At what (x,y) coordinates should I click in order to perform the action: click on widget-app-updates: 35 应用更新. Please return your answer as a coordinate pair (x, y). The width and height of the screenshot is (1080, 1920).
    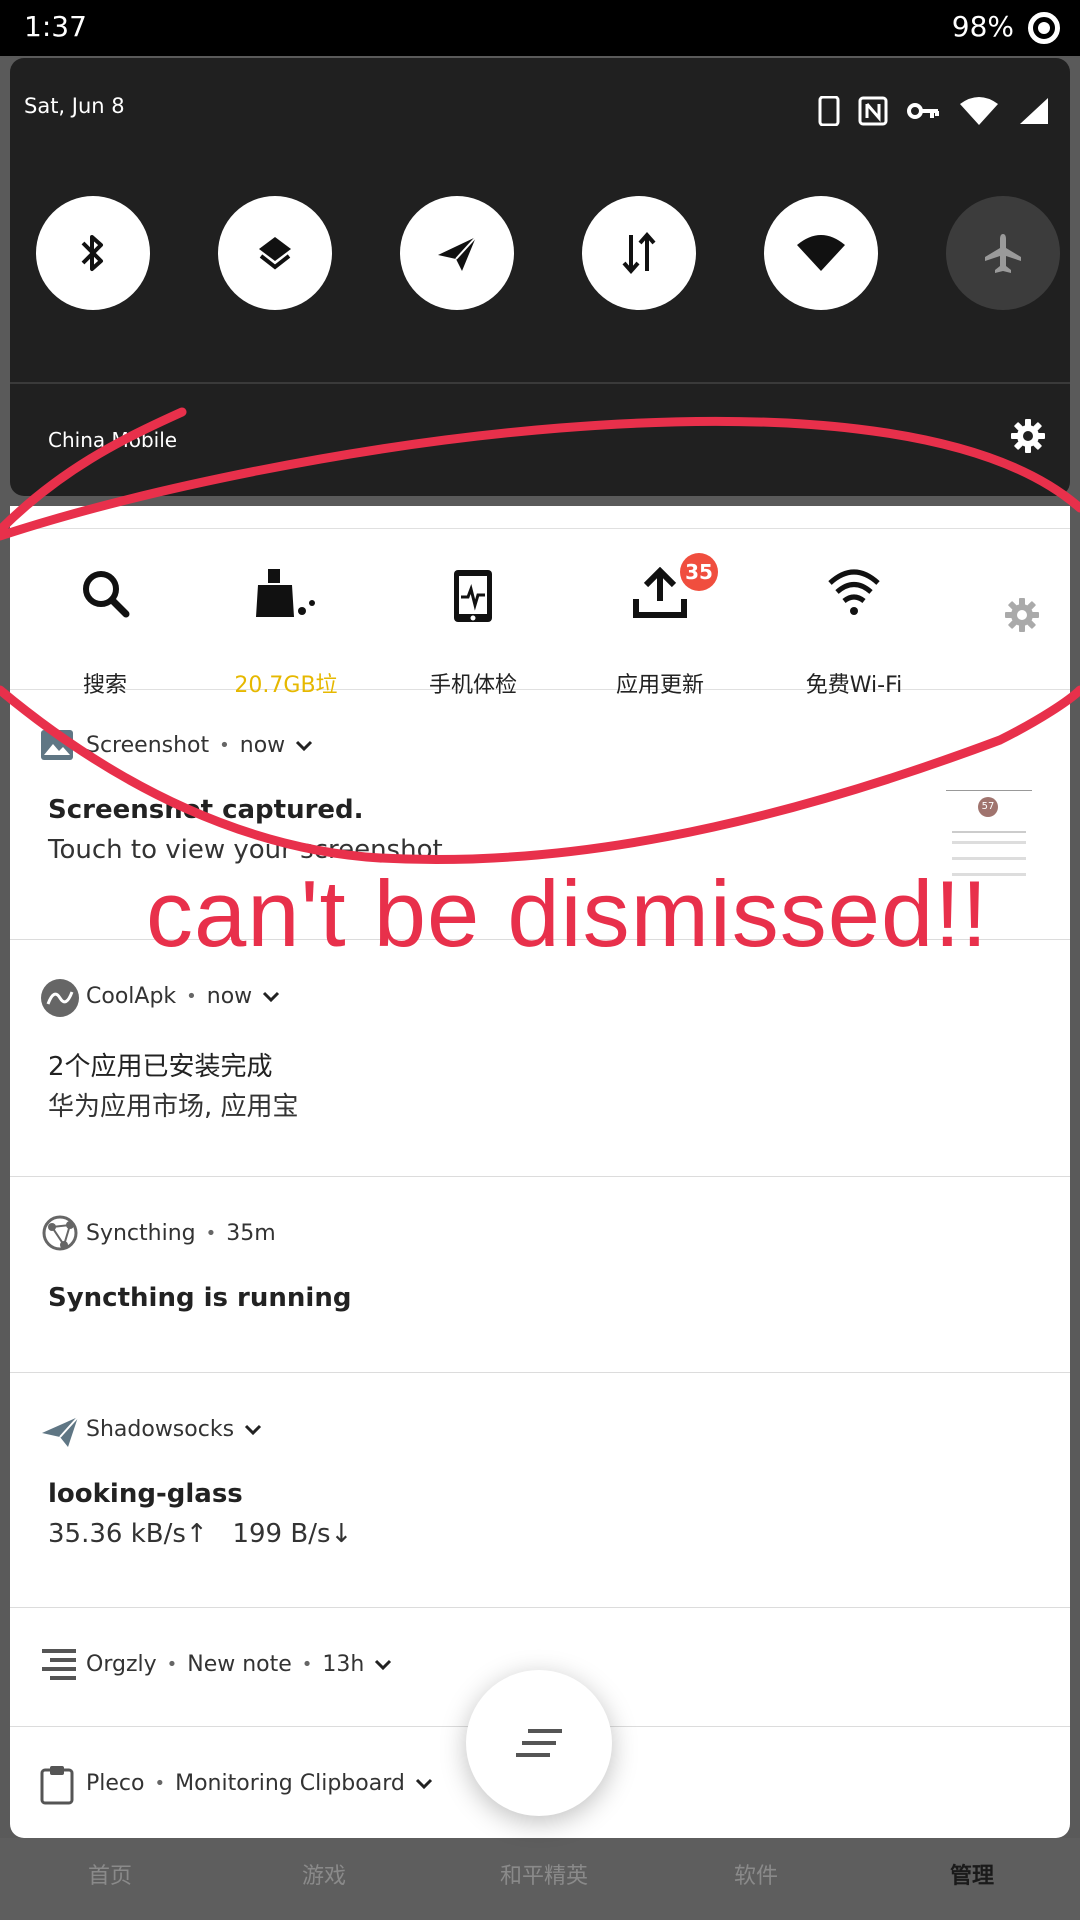
    Looking at the image, I should click on (660, 613).